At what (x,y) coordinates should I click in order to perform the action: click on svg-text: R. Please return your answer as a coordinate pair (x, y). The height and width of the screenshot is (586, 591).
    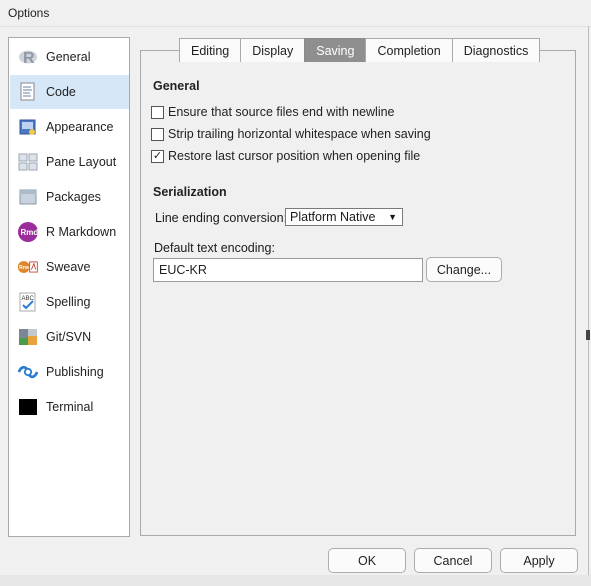
    Looking at the image, I should click on (29, 58).